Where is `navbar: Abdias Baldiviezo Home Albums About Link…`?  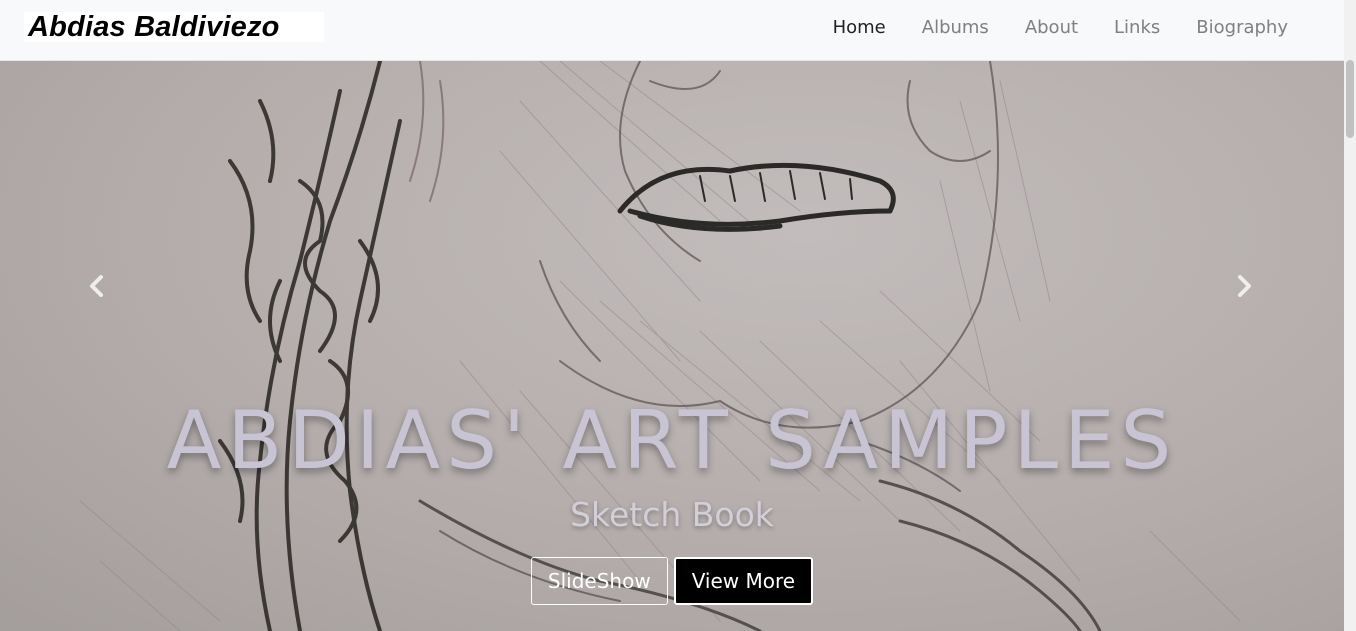
navbar: Abdias Baldiviezo Home Albums About Link… is located at coordinates (672, 30).